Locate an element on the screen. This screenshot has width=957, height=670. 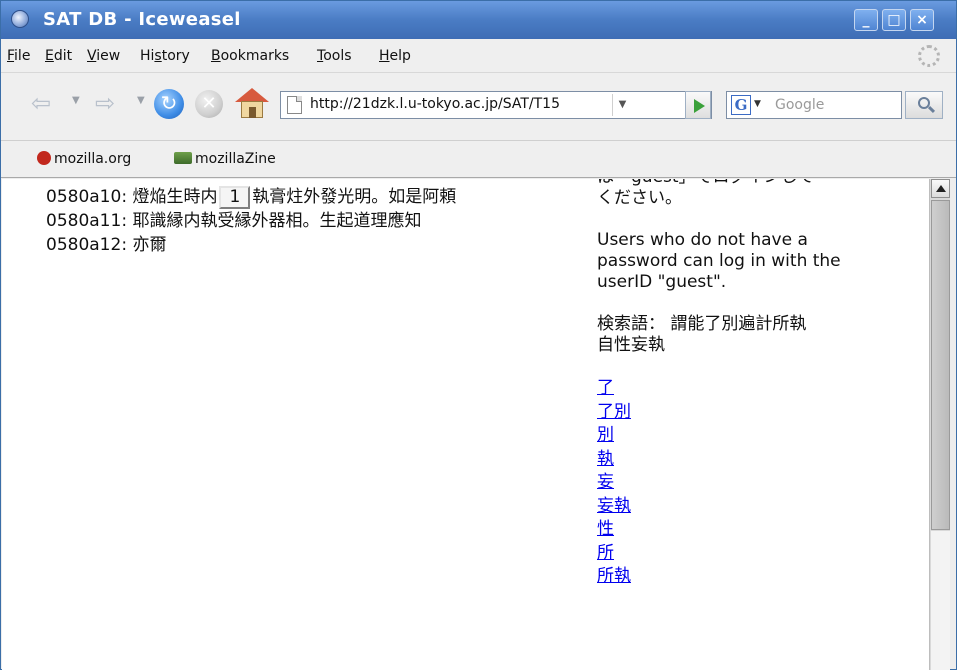
menu-history: History is located at coordinates (165, 56).